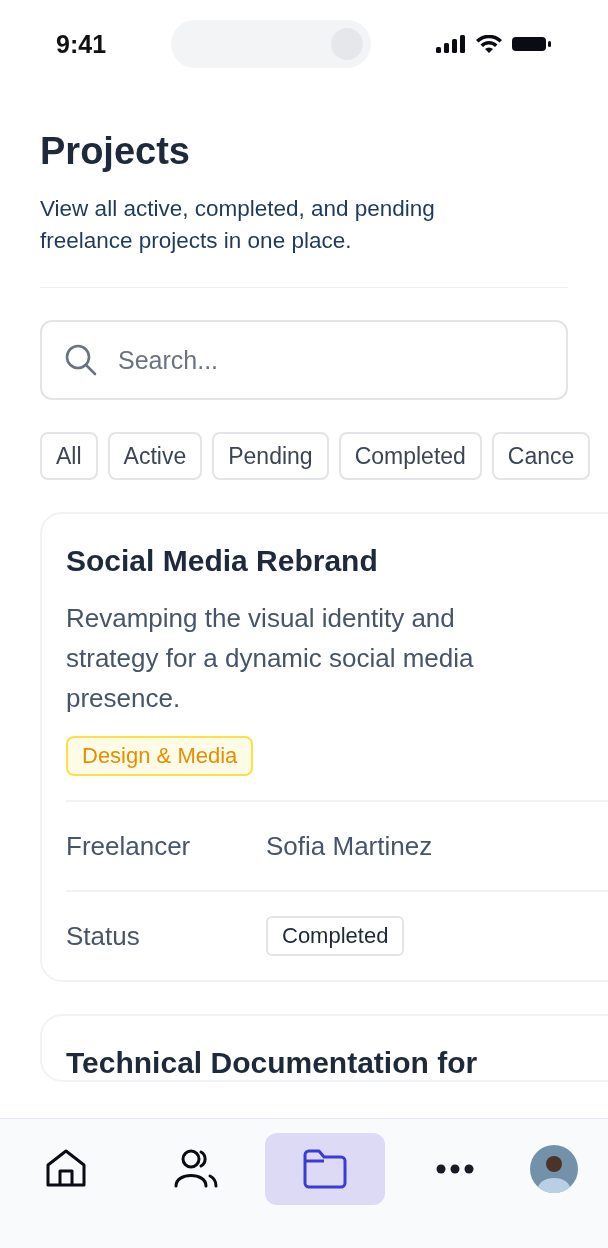  What do you see at coordinates (222, 561) in the screenshot?
I see `project-title: Social Media Rebrand` at bounding box center [222, 561].